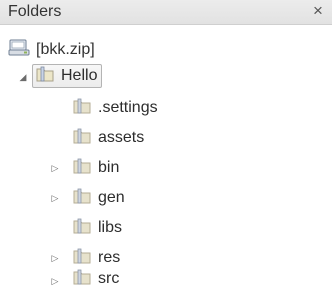 The width and height of the screenshot is (332, 290). I want to click on tree-node-label: bin, so click(109, 167).